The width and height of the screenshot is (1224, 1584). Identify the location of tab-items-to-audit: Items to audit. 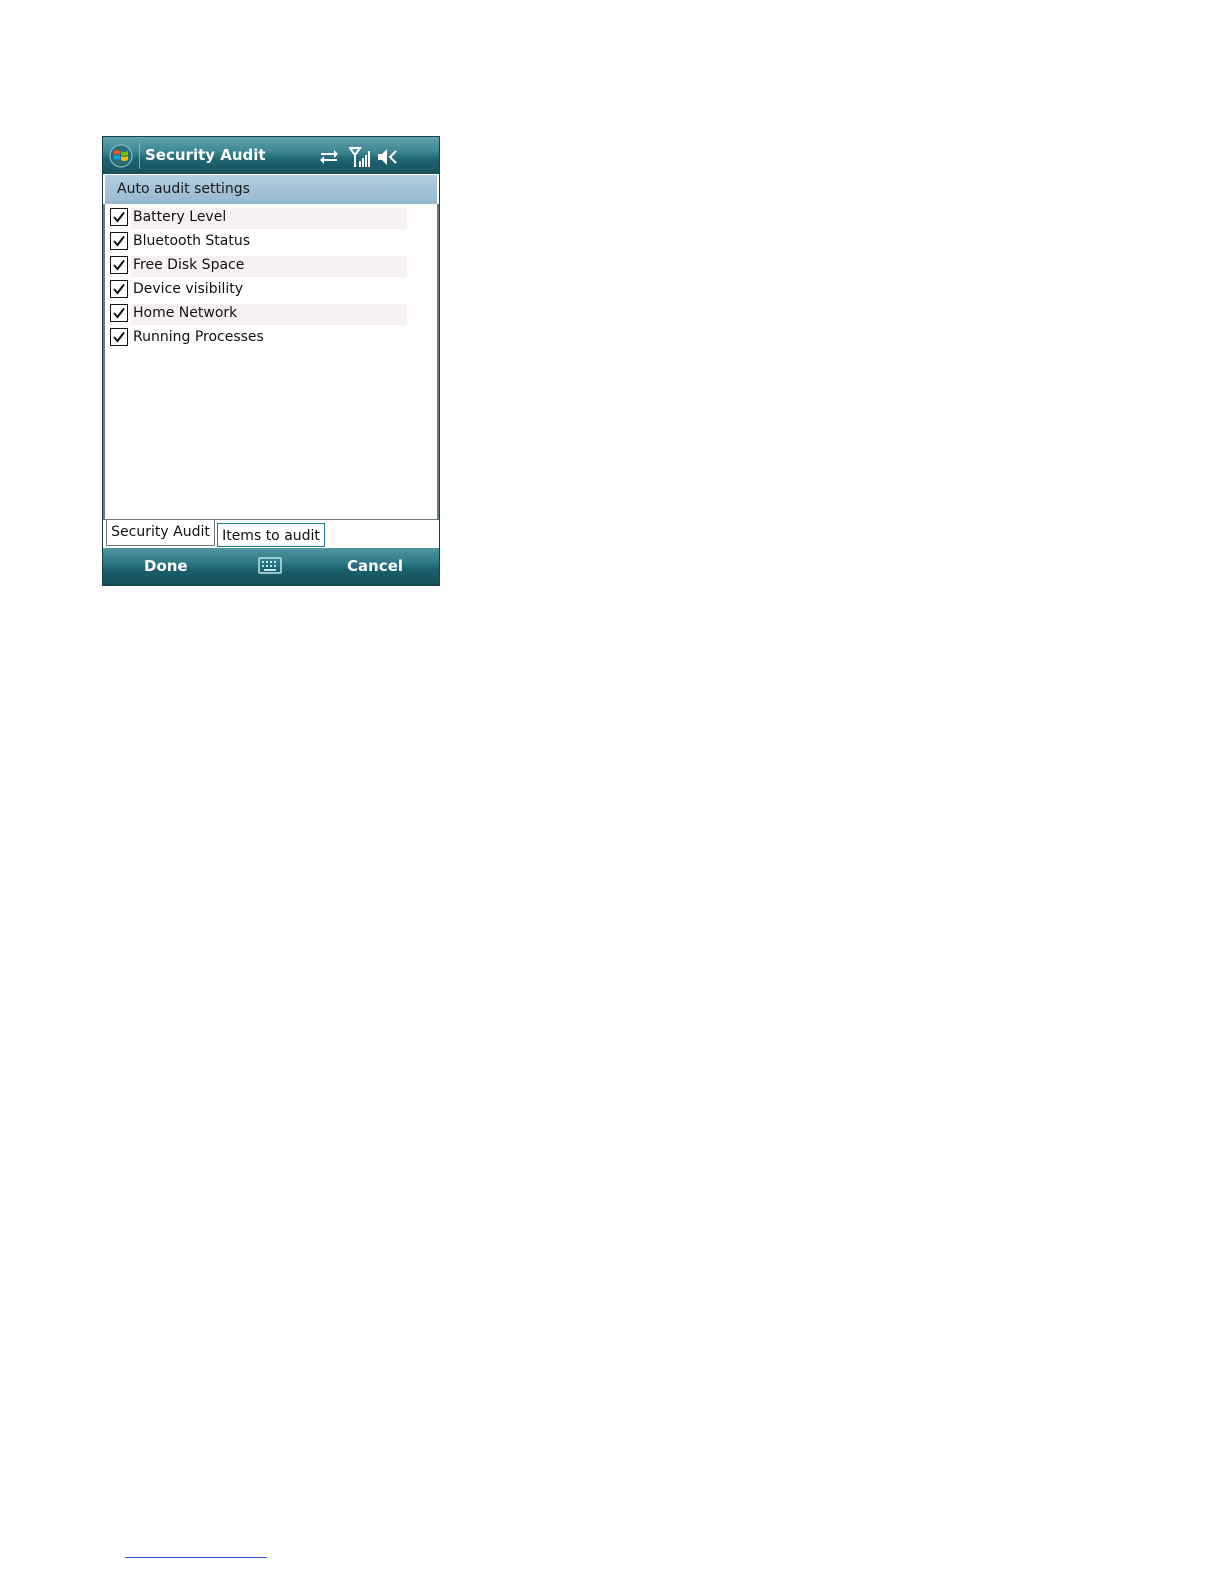
(271, 535).